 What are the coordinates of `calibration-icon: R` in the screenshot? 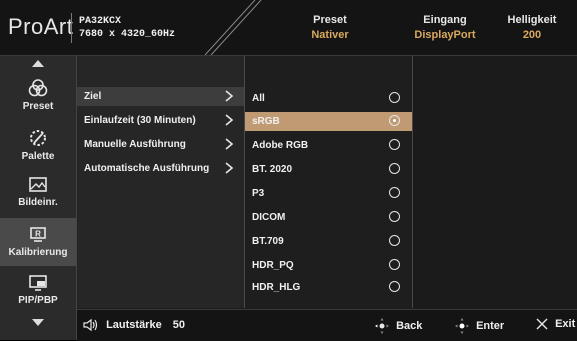 It's located at (38, 234).